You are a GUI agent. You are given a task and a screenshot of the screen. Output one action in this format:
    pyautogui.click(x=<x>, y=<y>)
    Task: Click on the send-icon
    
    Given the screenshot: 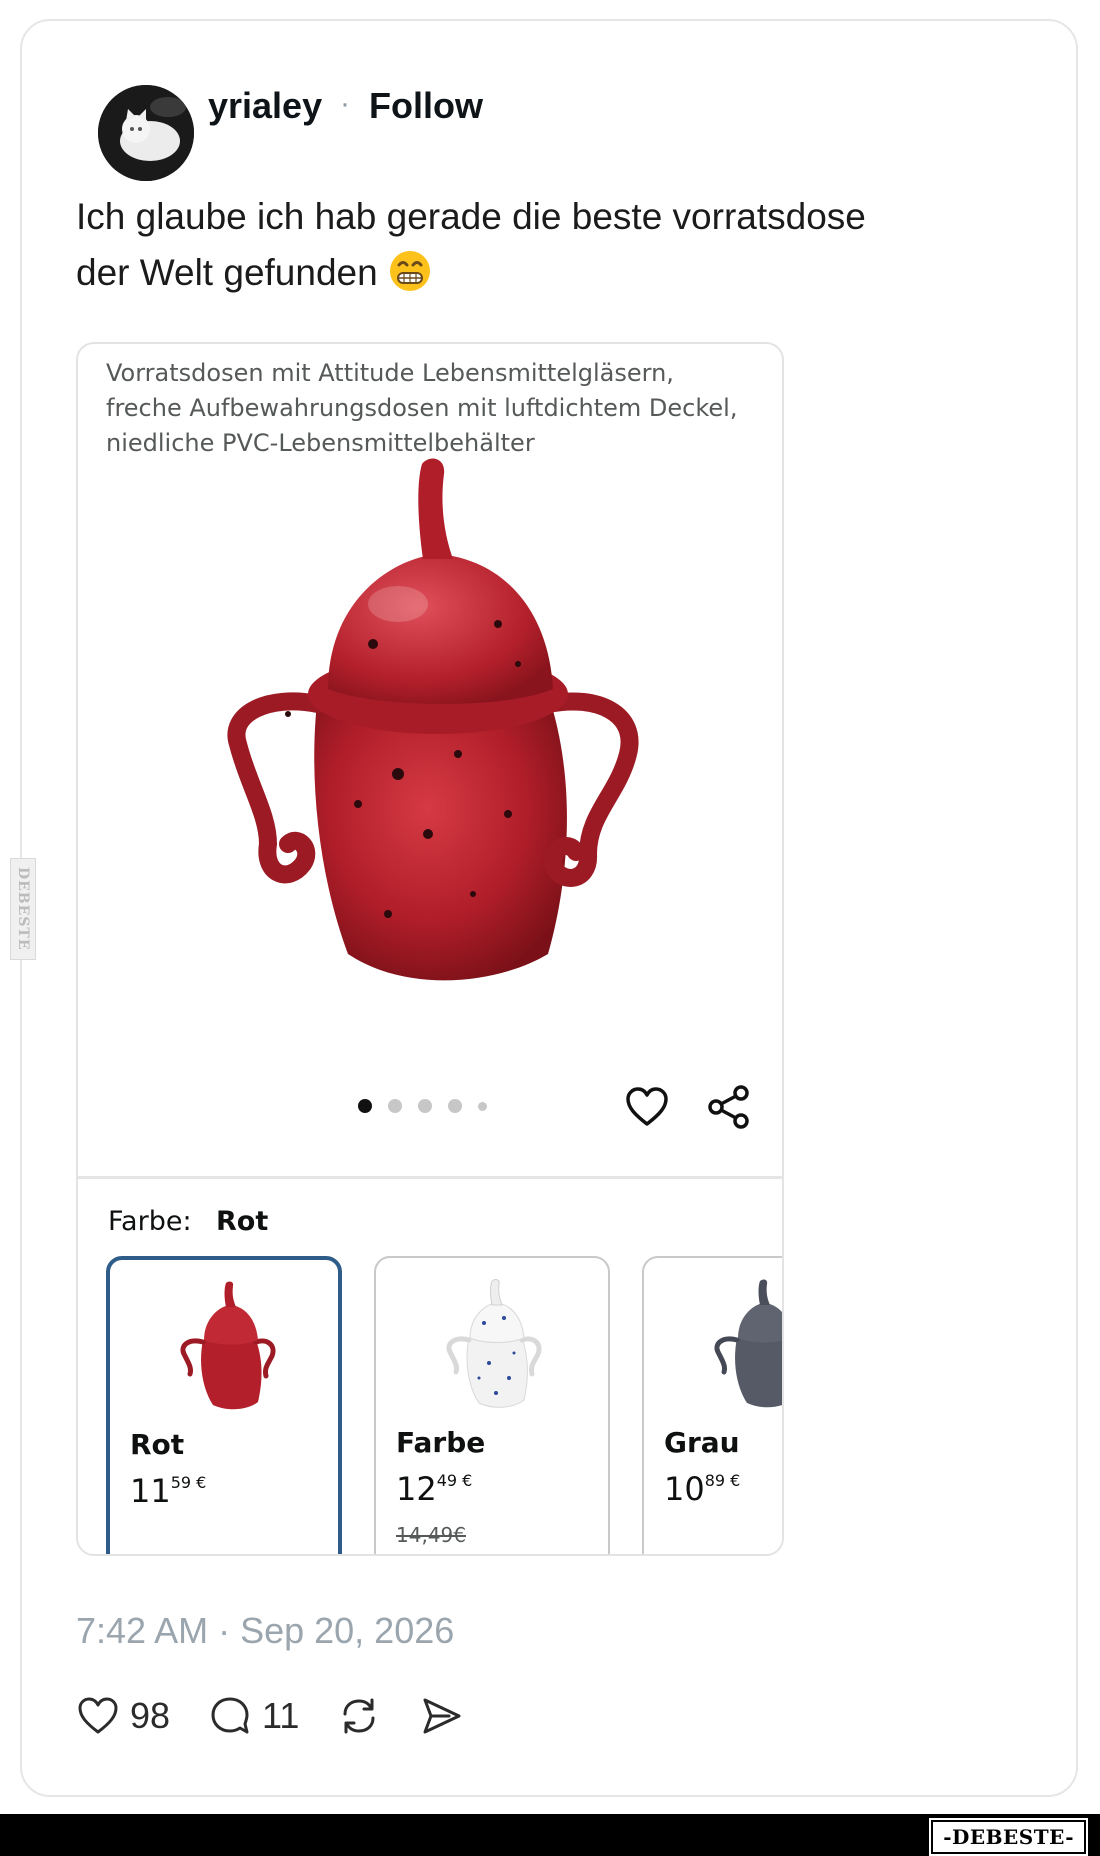 What is the action you would take?
    pyautogui.click(x=442, y=1716)
    